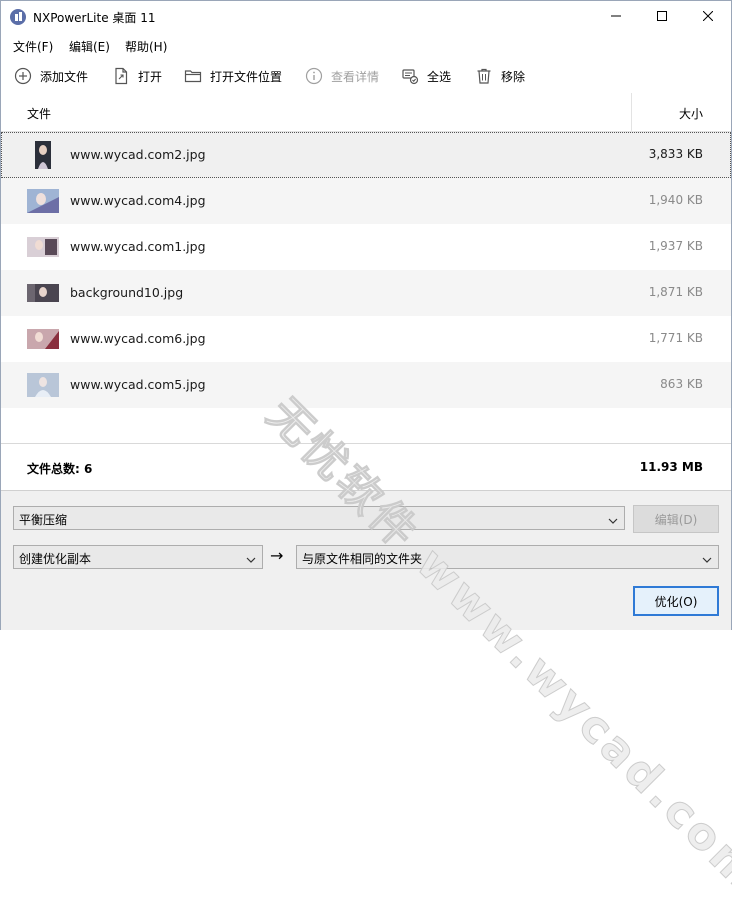 This screenshot has width=732, height=903. I want to click on open-label: 打开, so click(150, 76).